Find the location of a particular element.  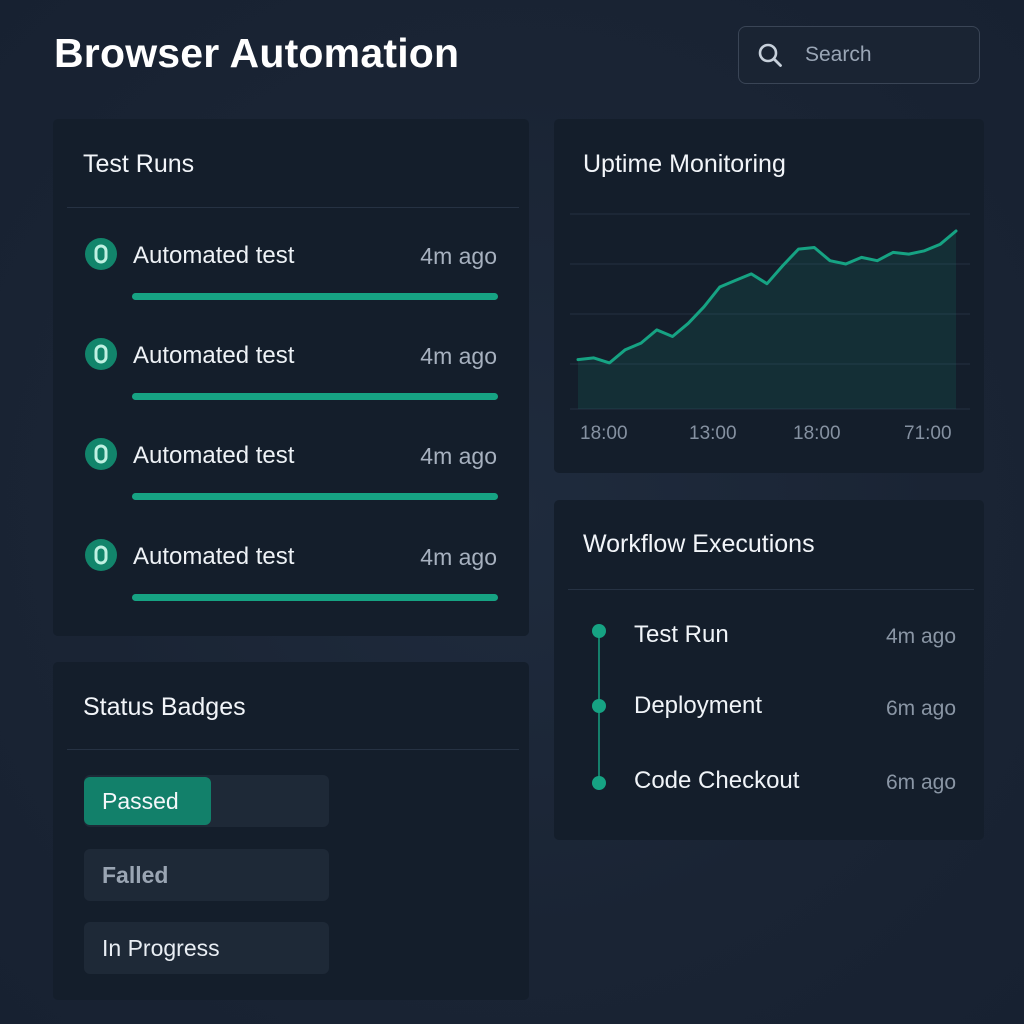

uptime-chart is located at coordinates (770, 311).